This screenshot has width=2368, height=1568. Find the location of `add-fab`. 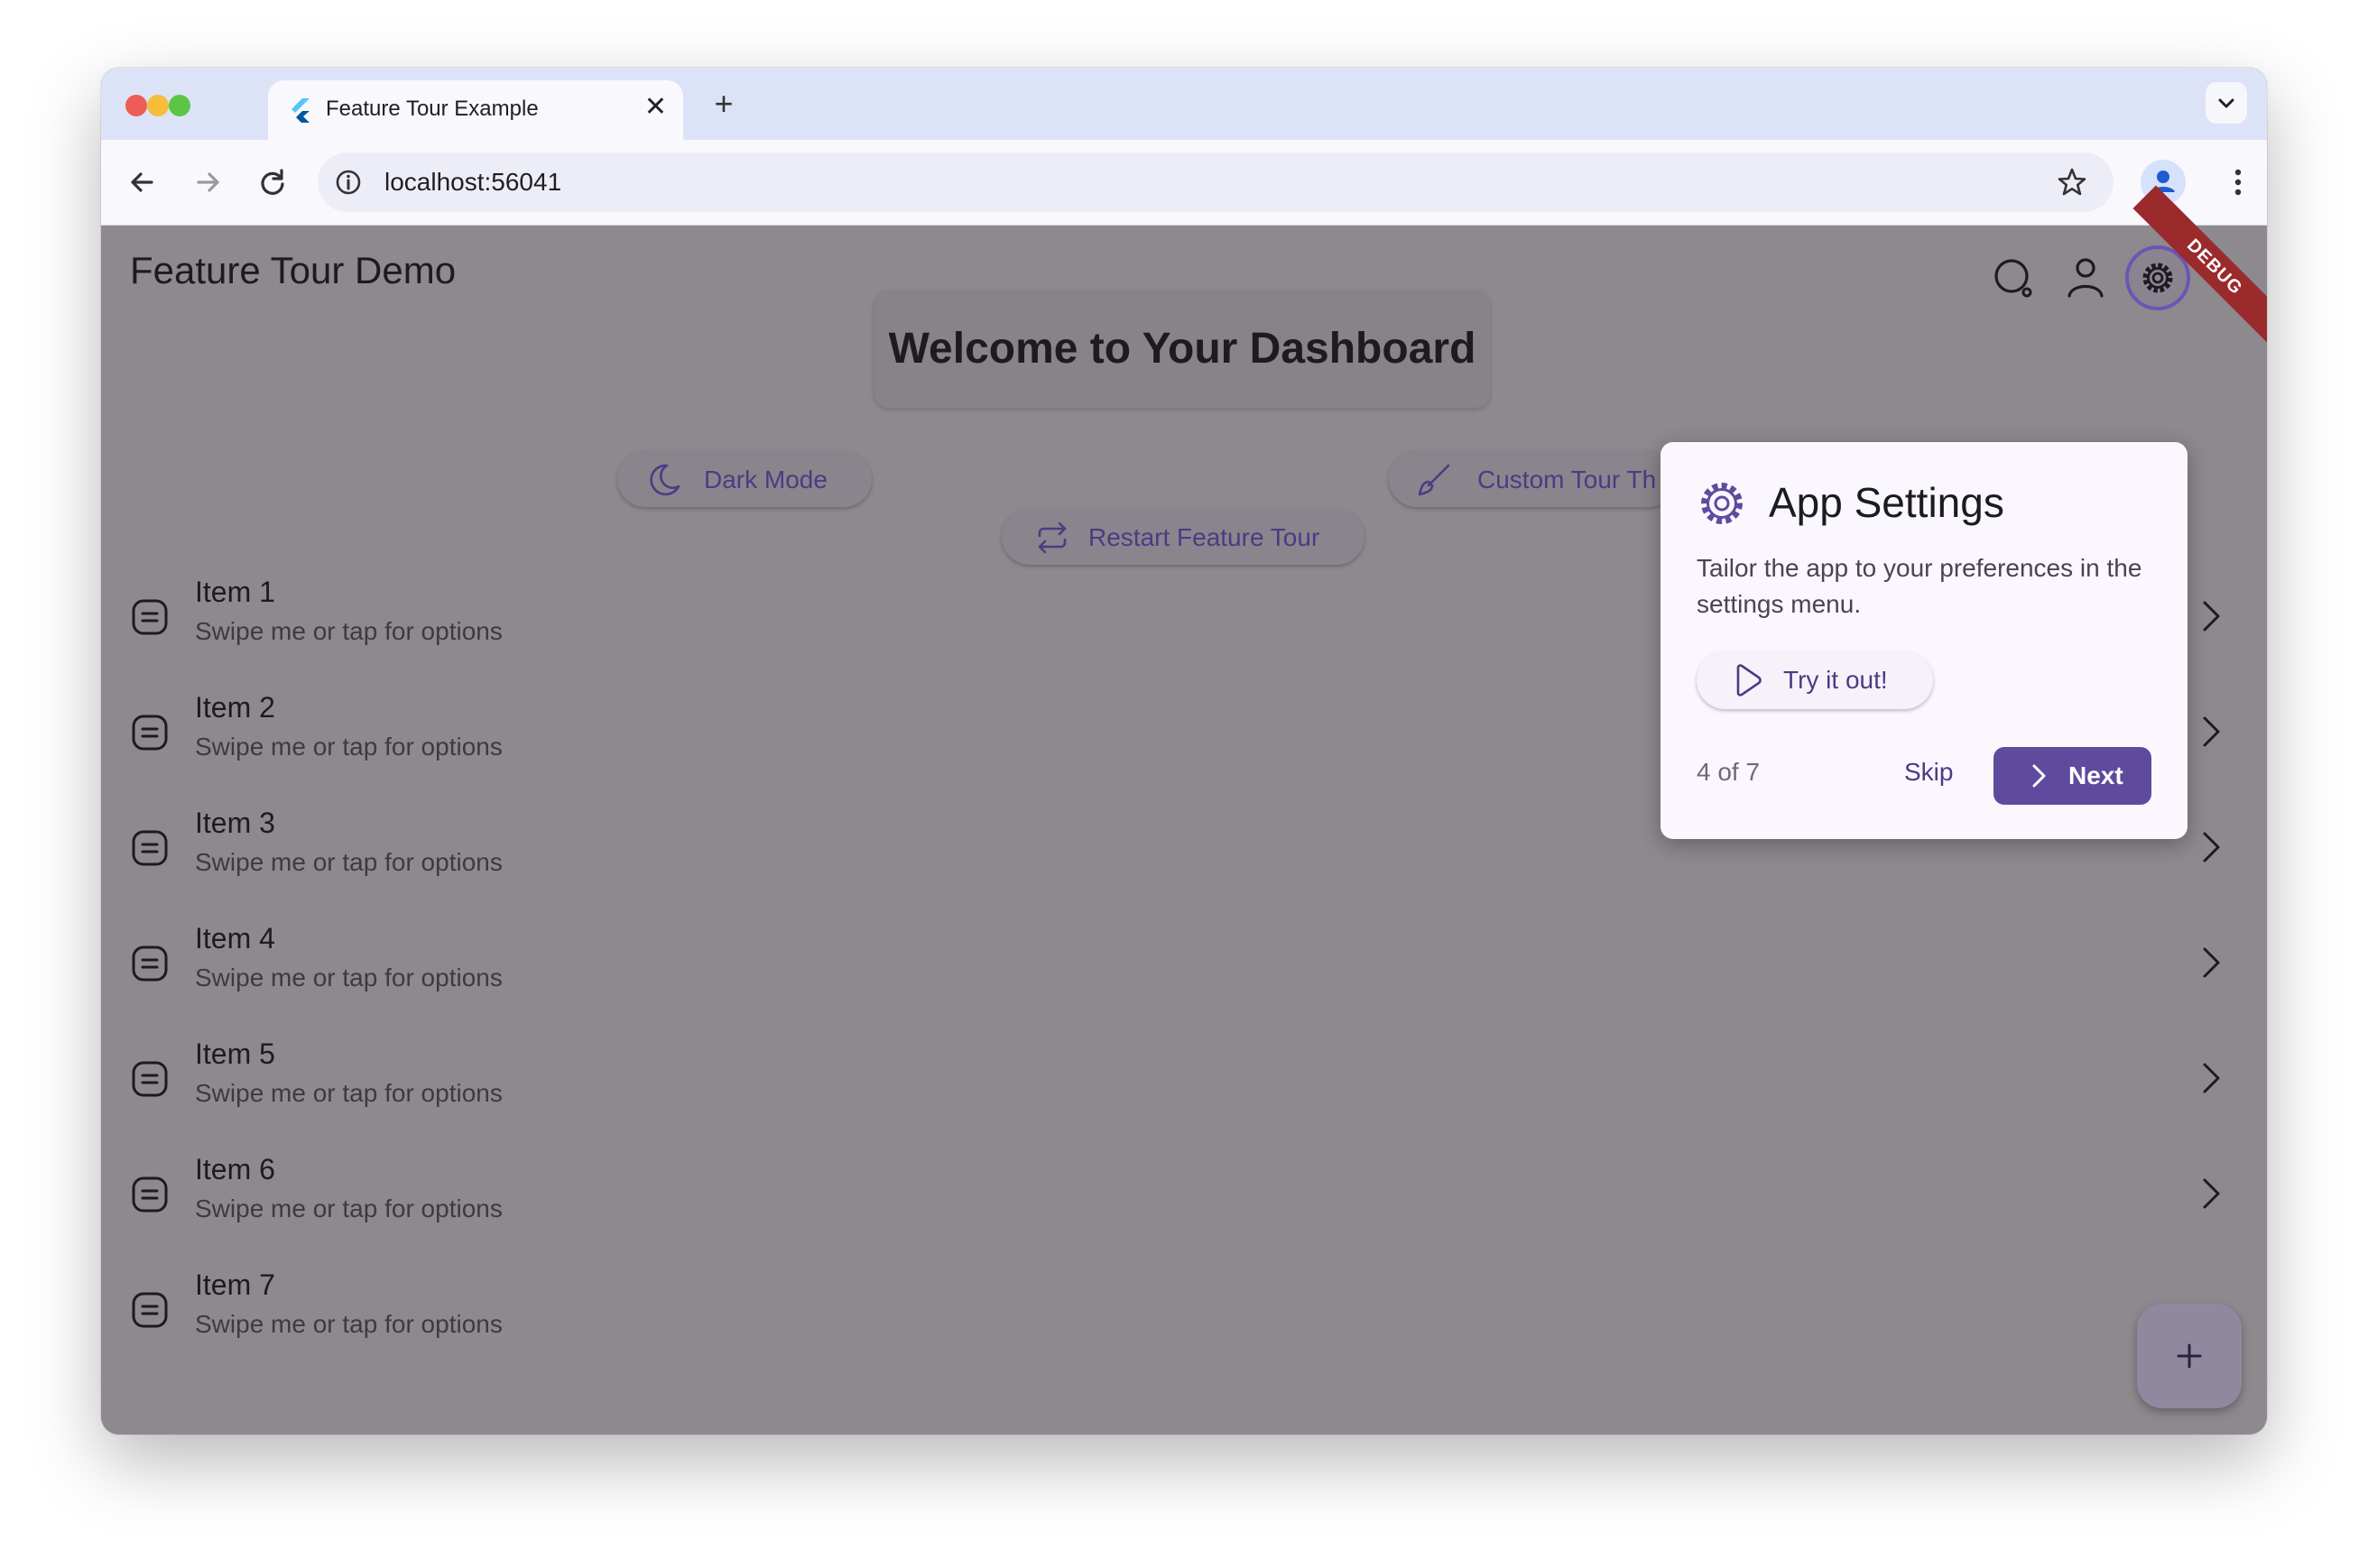

add-fab is located at coordinates (2190, 1356).